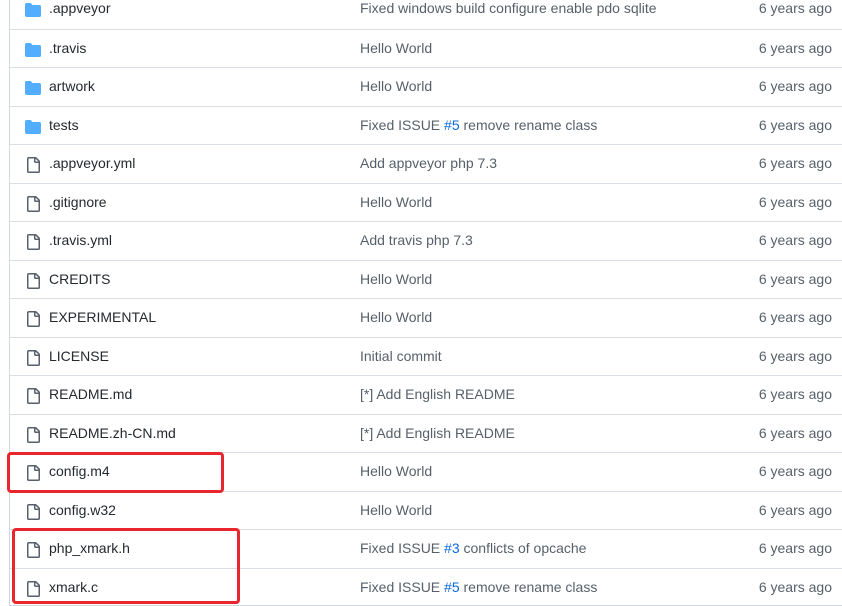 The image size is (842, 606). What do you see at coordinates (523, 548) in the screenshot?
I see `message-text: conflicts of opcache` at bounding box center [523, 548].